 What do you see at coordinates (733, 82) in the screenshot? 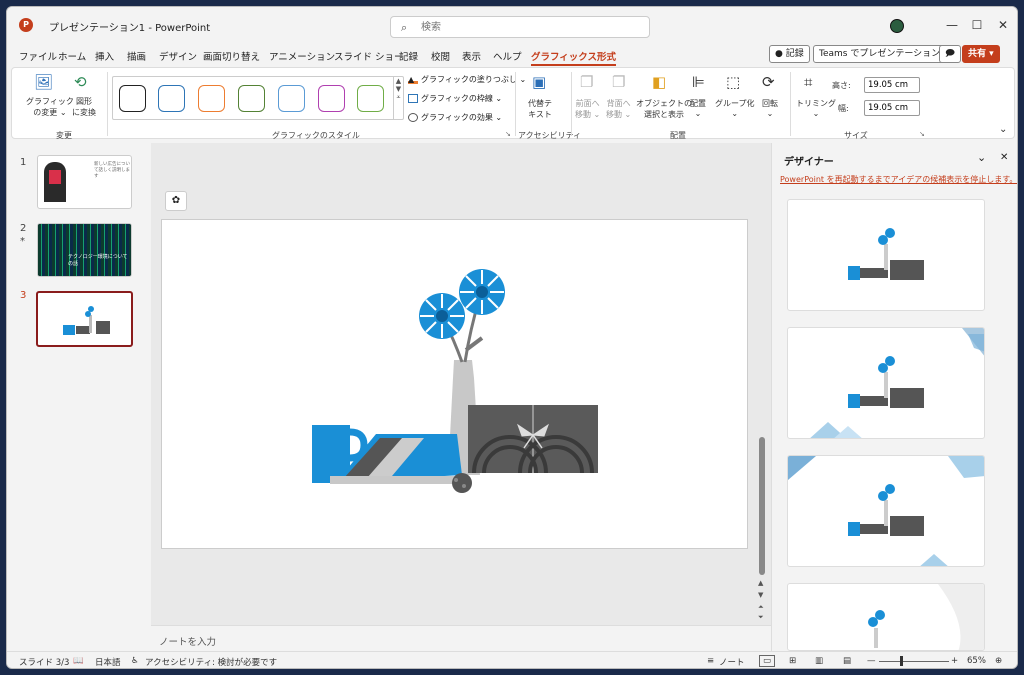
I see `group-icon: ⬚` at bounding box center [733, 82].